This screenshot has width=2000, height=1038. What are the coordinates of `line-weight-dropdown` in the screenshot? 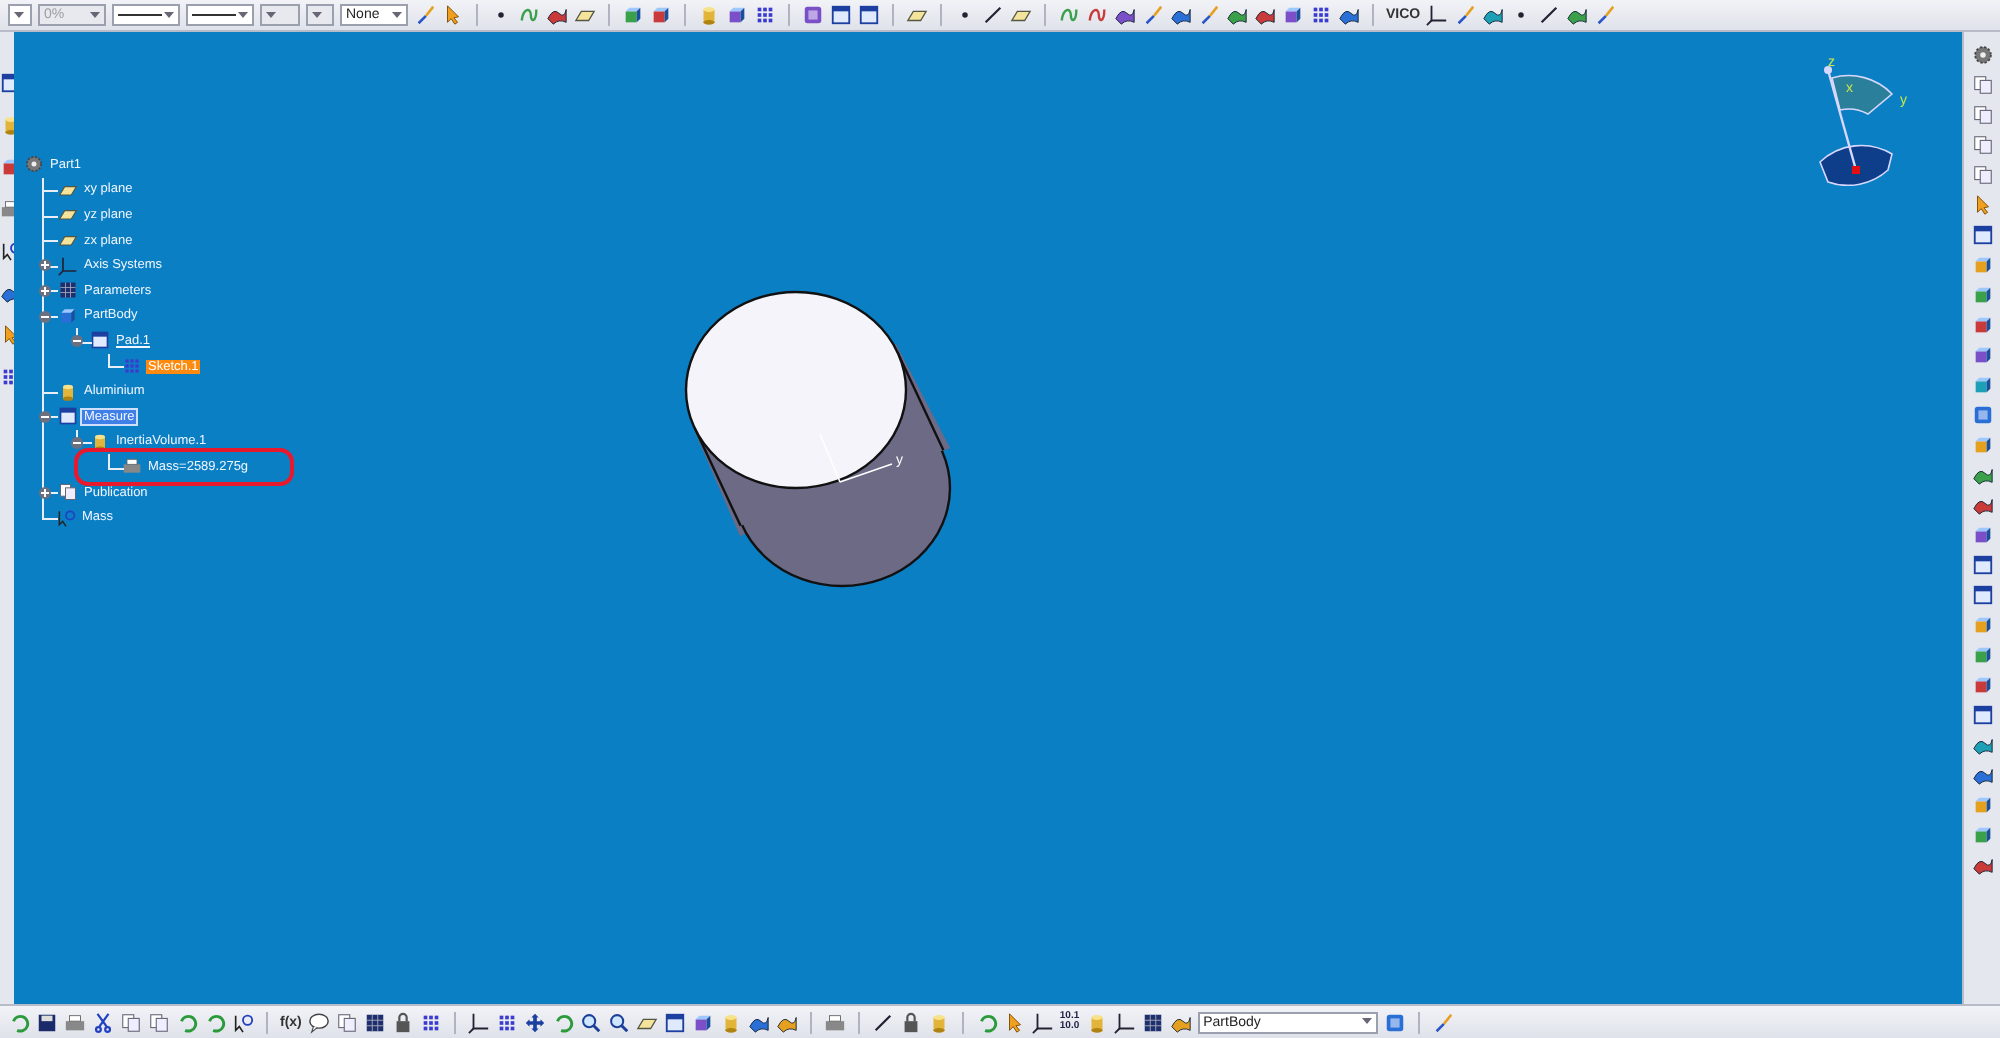 It's located at (220, 15).